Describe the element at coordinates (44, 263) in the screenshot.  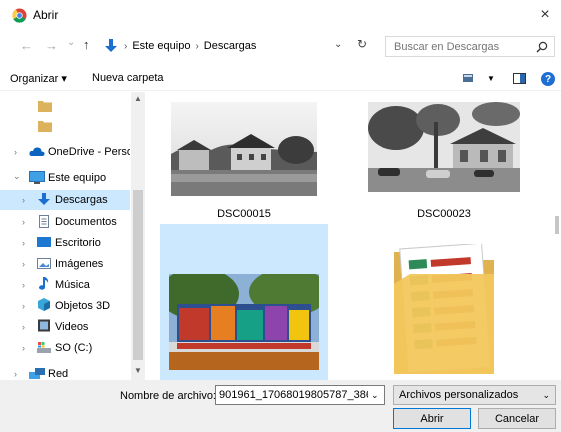
I see `pictures-icon` at that location.